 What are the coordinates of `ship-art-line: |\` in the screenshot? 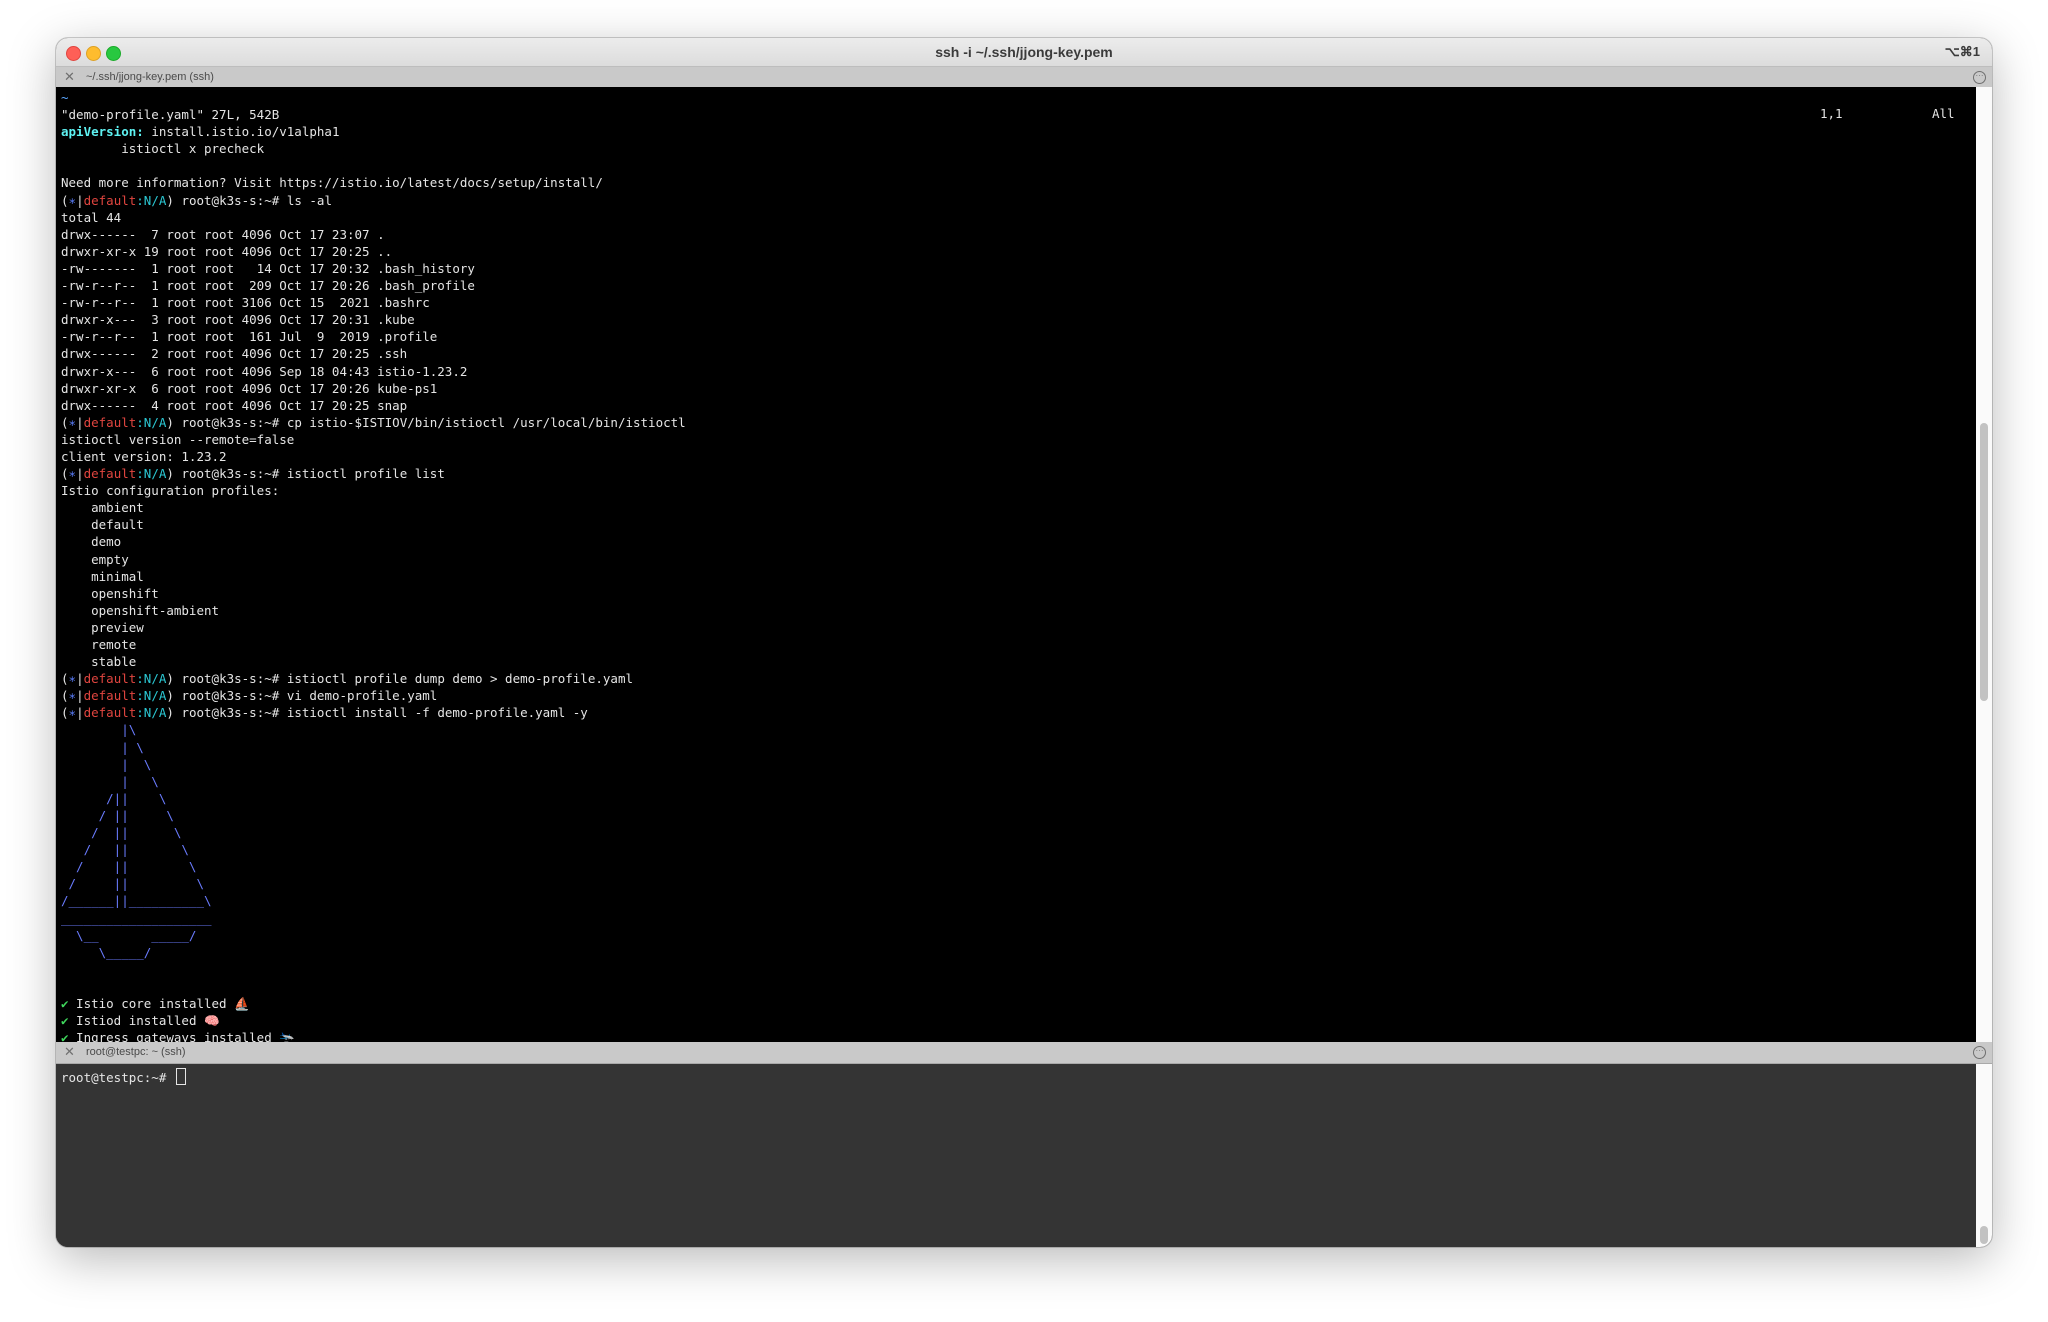 It's located at (373, 729).